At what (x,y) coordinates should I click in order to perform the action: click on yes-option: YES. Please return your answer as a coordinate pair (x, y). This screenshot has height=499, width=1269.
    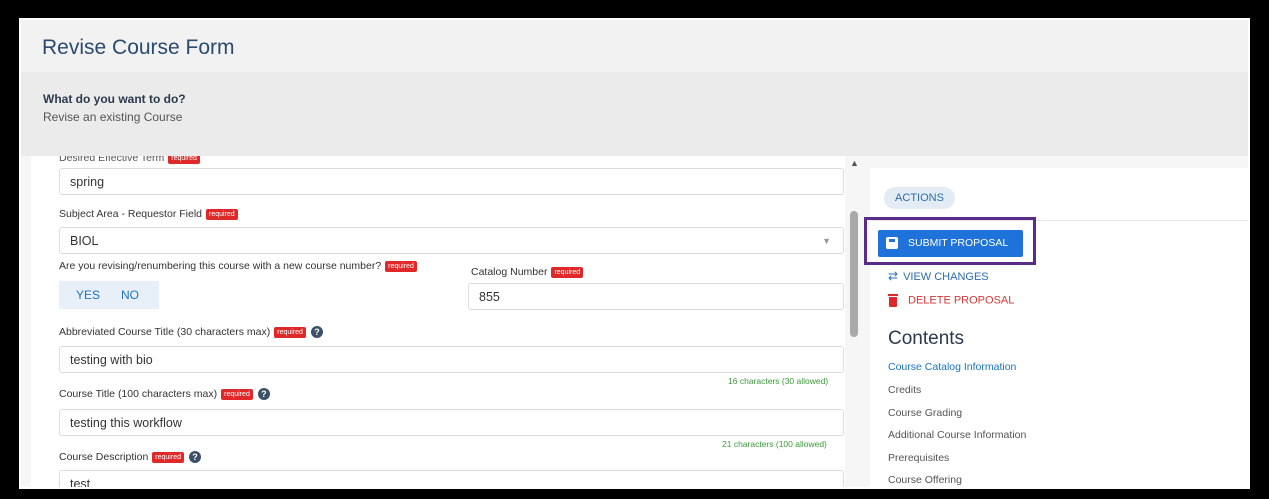
    Looking at the image, I should click on (88, 295).